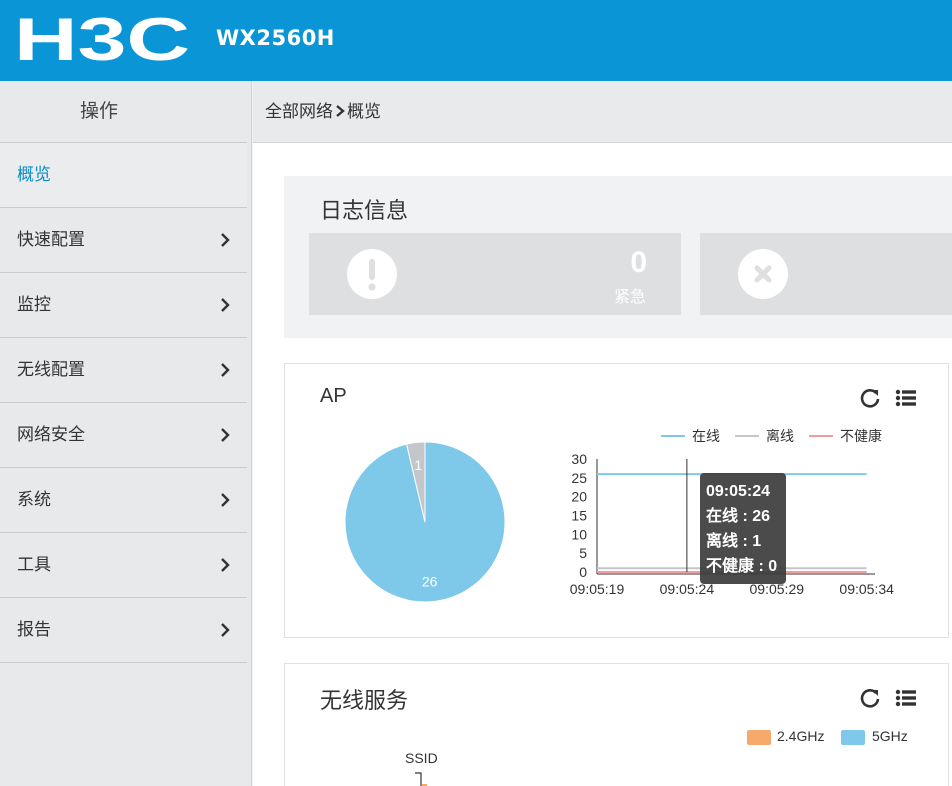 The width and height of the screenshot is (952, 786). What do you see at coordinates (123, 175) in the screenshot?
I see `sidebar-item: 概览` at bounding box center [123, 175].